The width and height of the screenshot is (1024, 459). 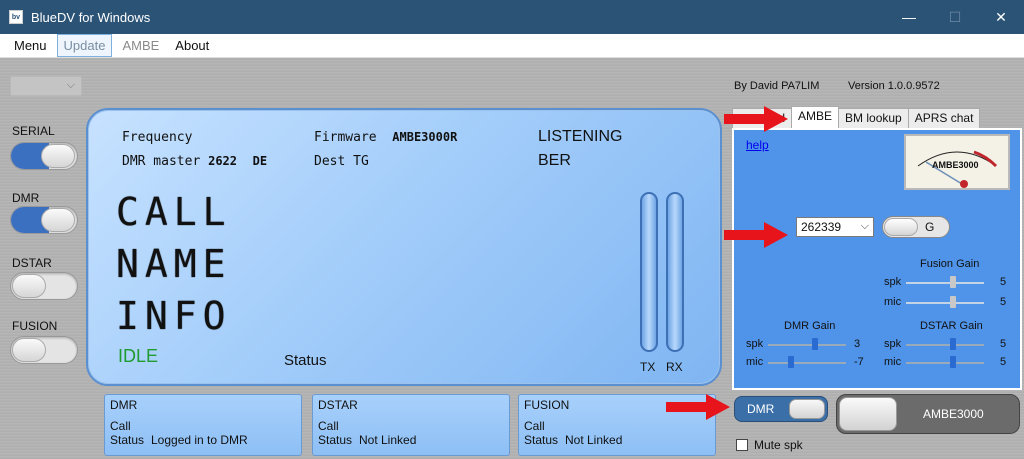 I want to click on firmware: Firmware AMBE3000R, so click(x=385, y=137).